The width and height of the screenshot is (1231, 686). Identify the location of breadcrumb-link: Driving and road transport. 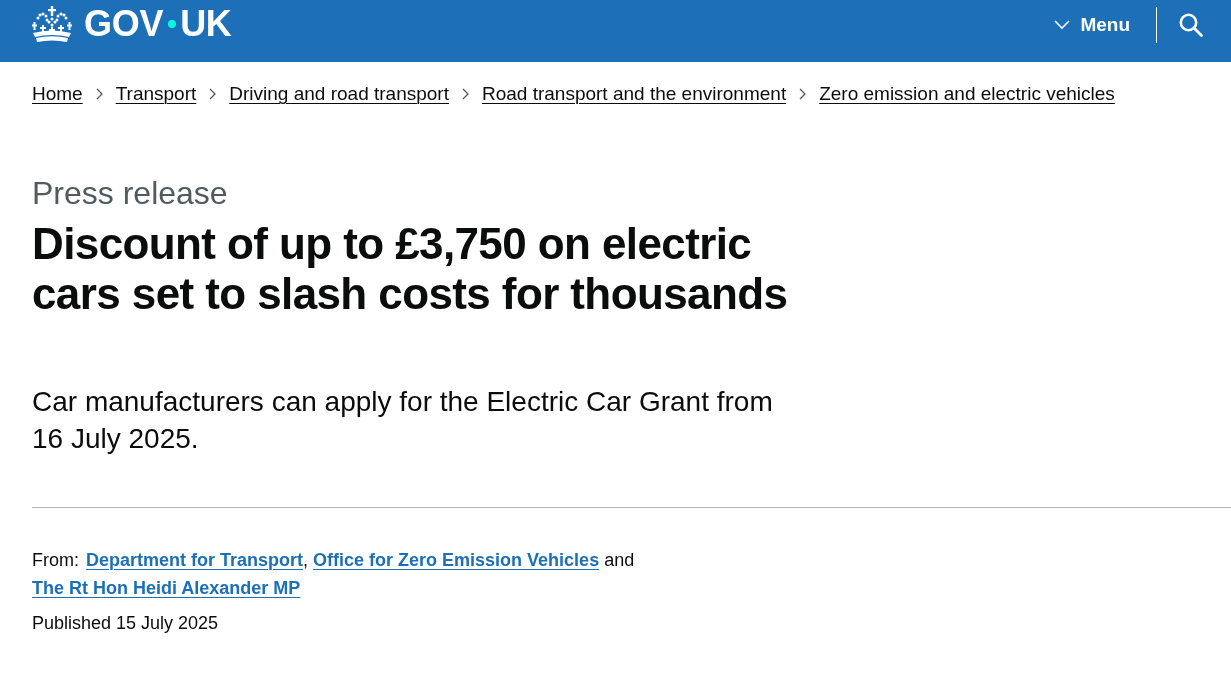
(339, 94).